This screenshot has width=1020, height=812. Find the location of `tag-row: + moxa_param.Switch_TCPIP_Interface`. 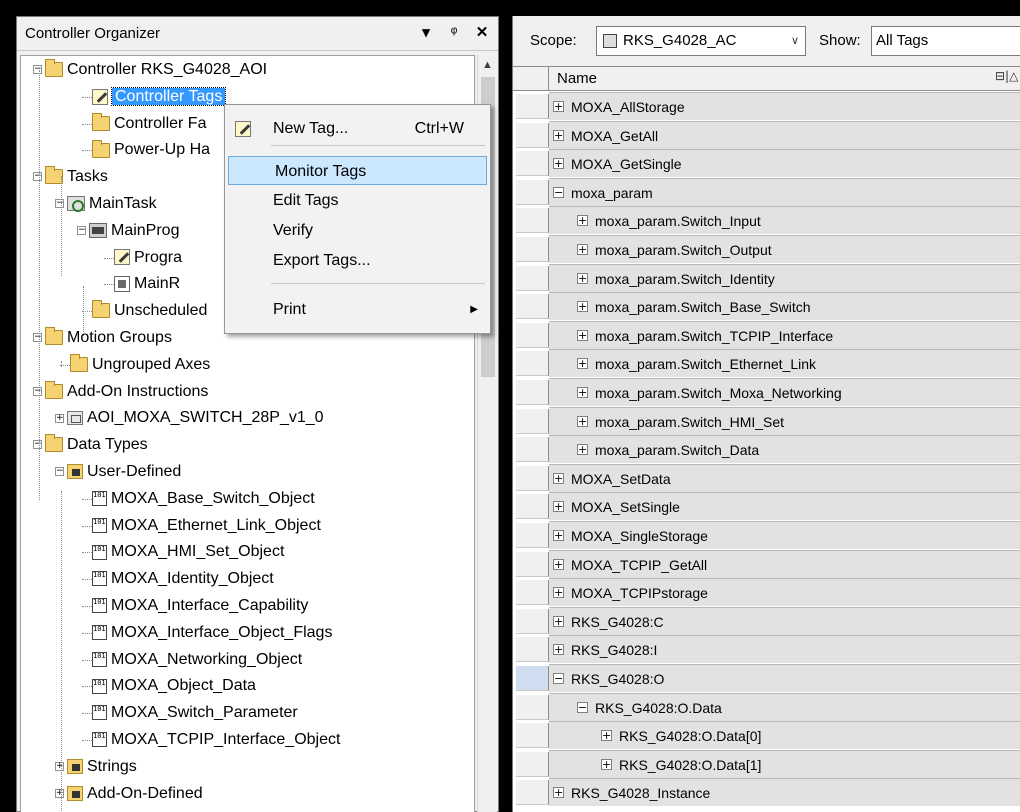

tag-row: + moxa_param.Switch_TCPIP_Interface is located at coordinates (766, 335).